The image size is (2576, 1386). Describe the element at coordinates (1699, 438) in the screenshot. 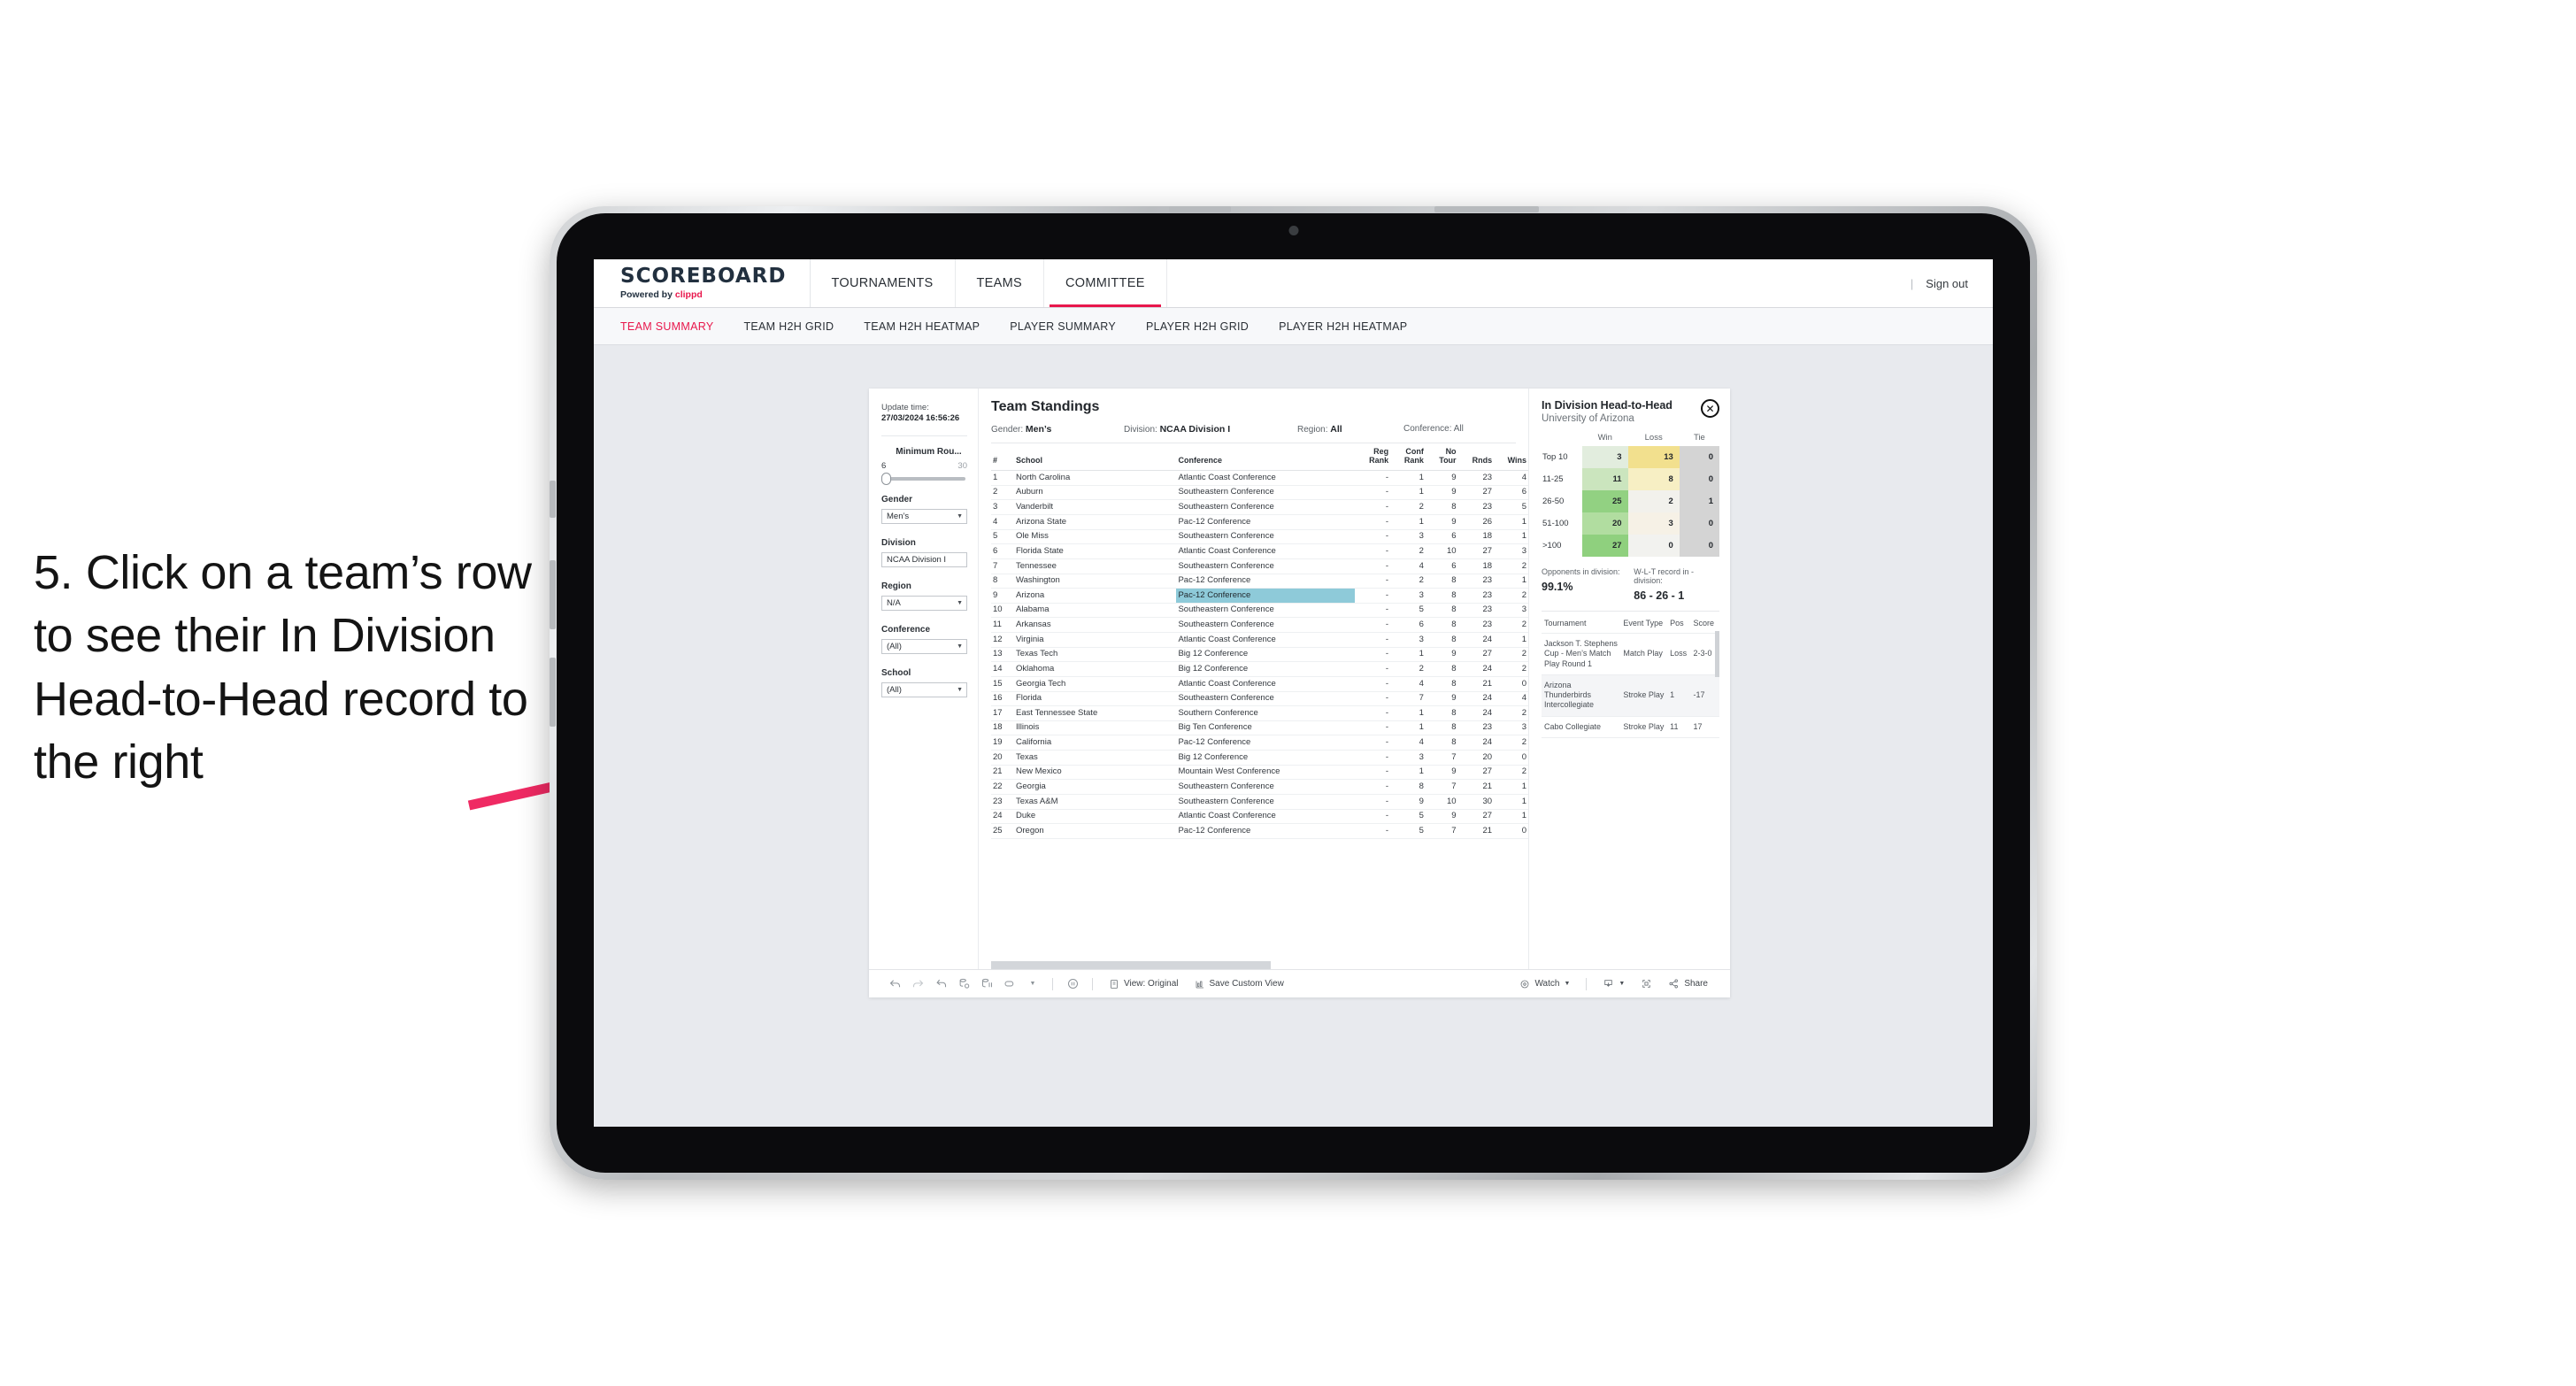

I see `h2h-col-tie: Tie` at that location.